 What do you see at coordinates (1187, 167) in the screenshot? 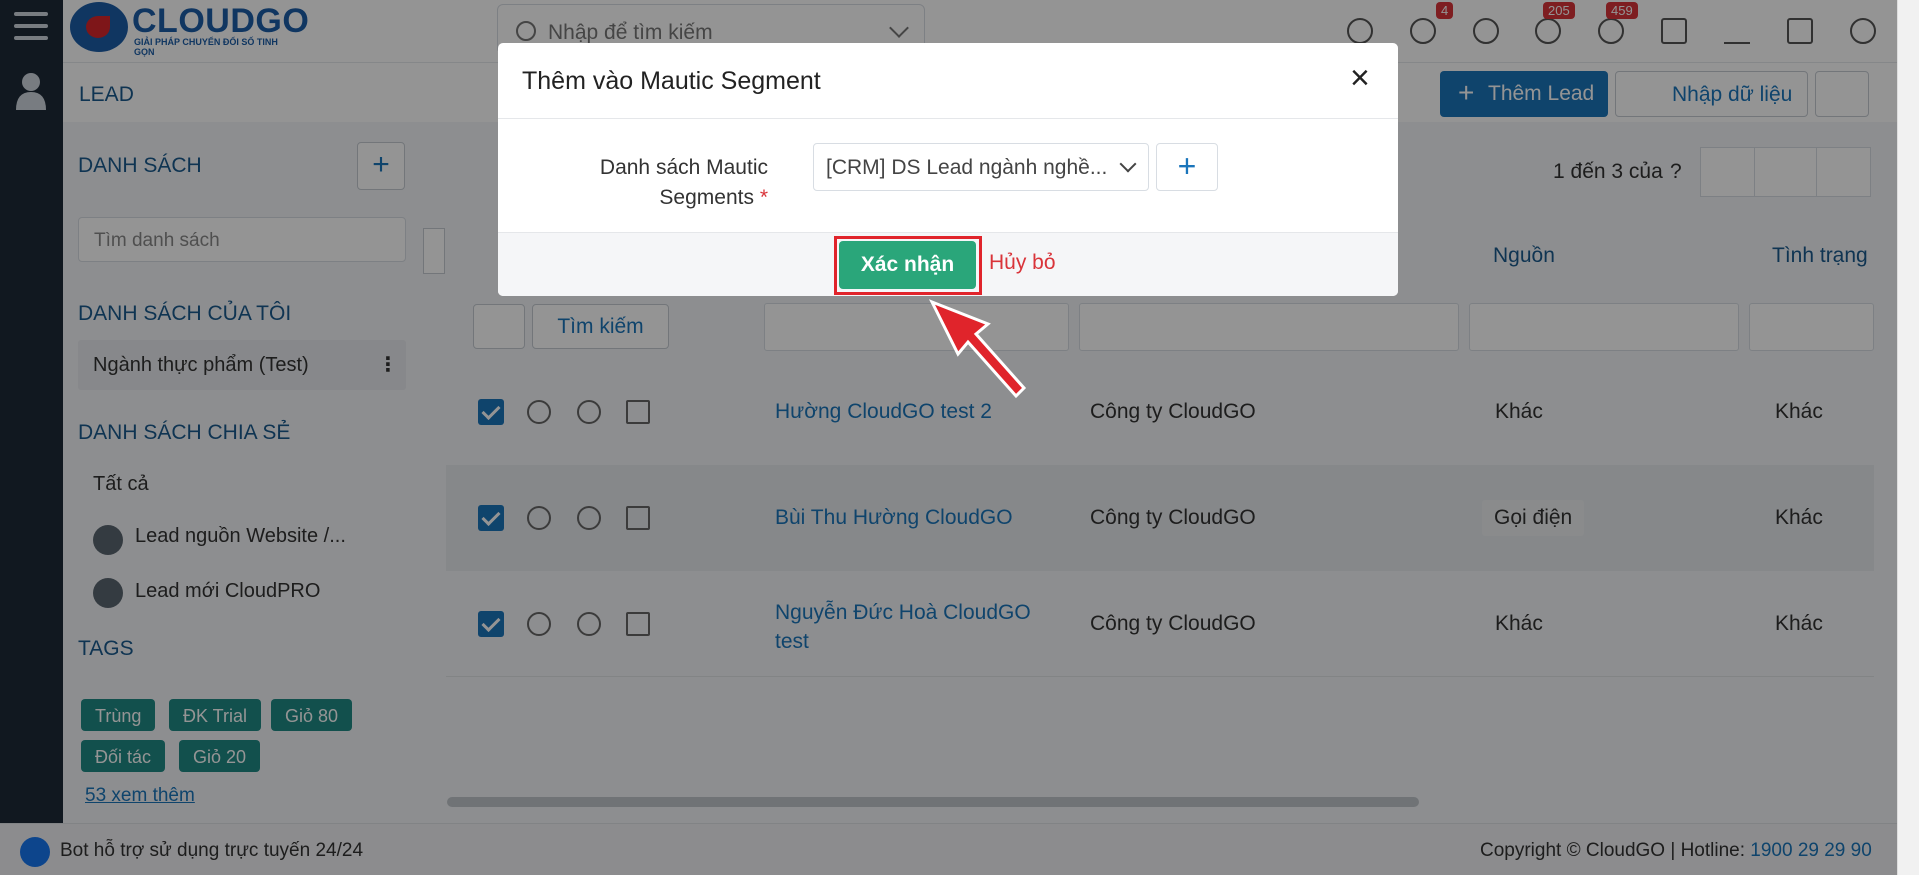
I see `add-segment-button: +` at bounding box center [1187, 167].